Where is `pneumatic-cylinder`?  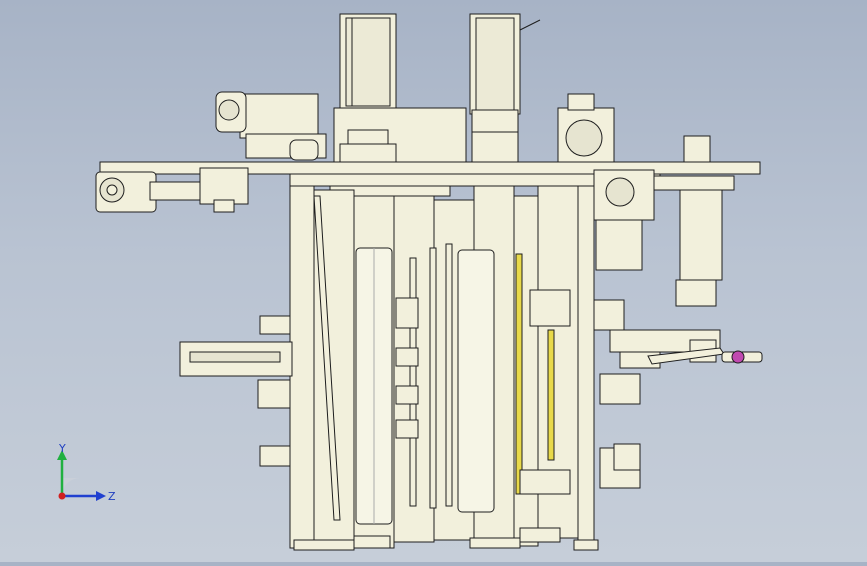 pneumatic-cylinder is located at coordinates (172, 190).